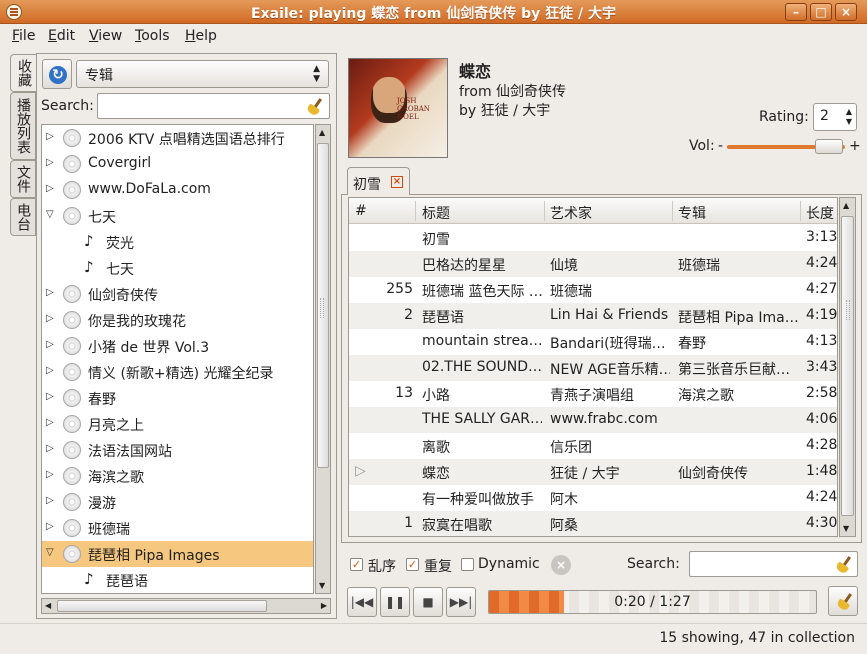 The image size is (867, 654). Describe the element at coordinates (843, 564) in the screenshot. I see `clear-playlist-search-broom-icon` at that location.